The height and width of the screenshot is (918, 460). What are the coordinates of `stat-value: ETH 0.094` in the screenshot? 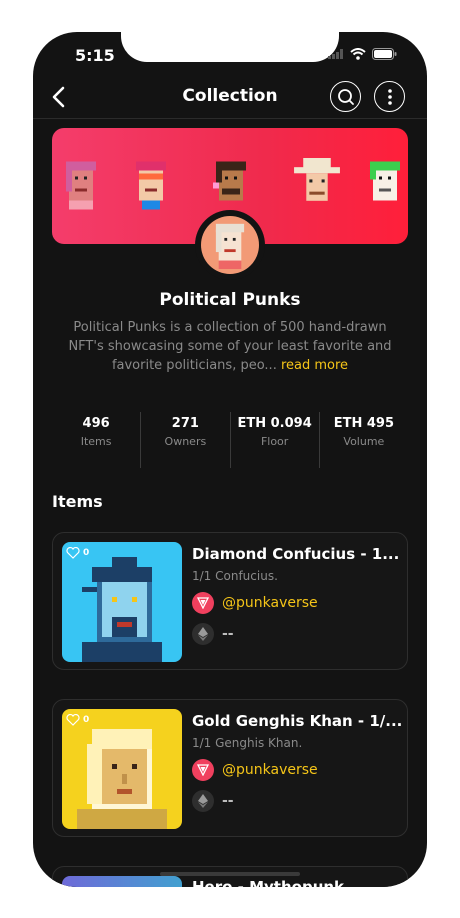 It's located at (274, 423).